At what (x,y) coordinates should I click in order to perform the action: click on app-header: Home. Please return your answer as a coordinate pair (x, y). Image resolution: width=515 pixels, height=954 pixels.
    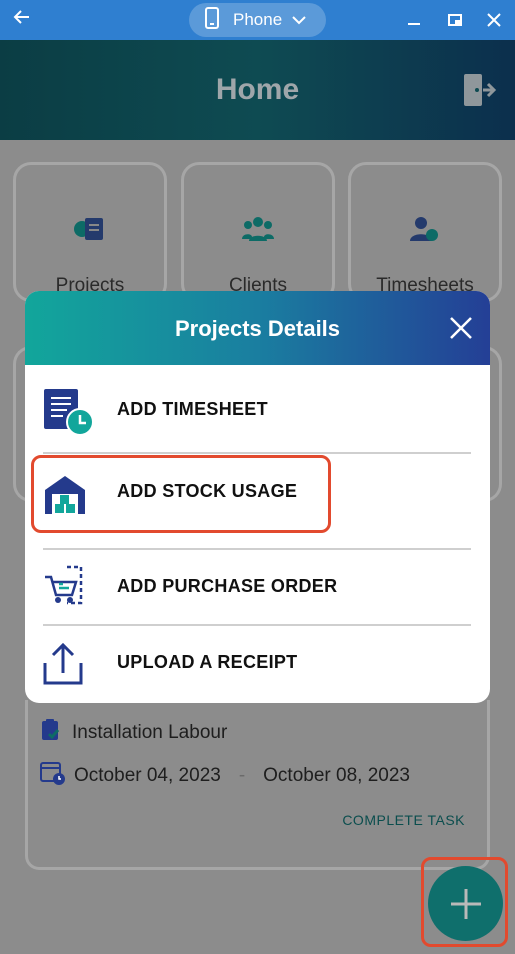
    Looking at the image, I should click on (257, 90).